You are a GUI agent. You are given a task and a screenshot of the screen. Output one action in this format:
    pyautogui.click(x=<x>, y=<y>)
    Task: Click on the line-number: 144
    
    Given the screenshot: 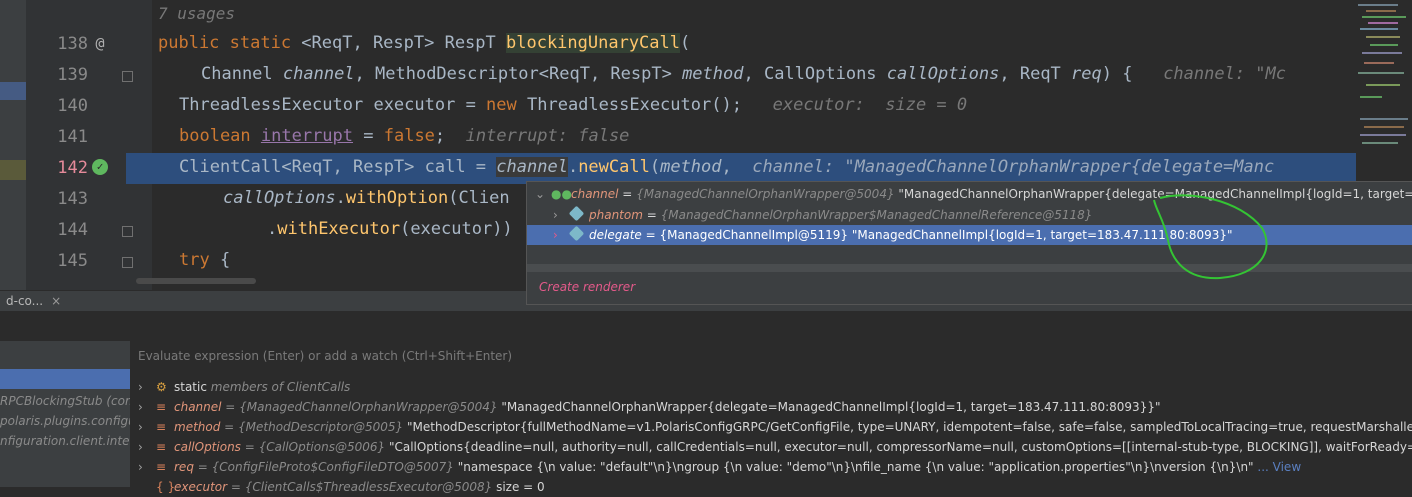 What is the action you would take?
    pyautogui.click(x=60, y=230)
    